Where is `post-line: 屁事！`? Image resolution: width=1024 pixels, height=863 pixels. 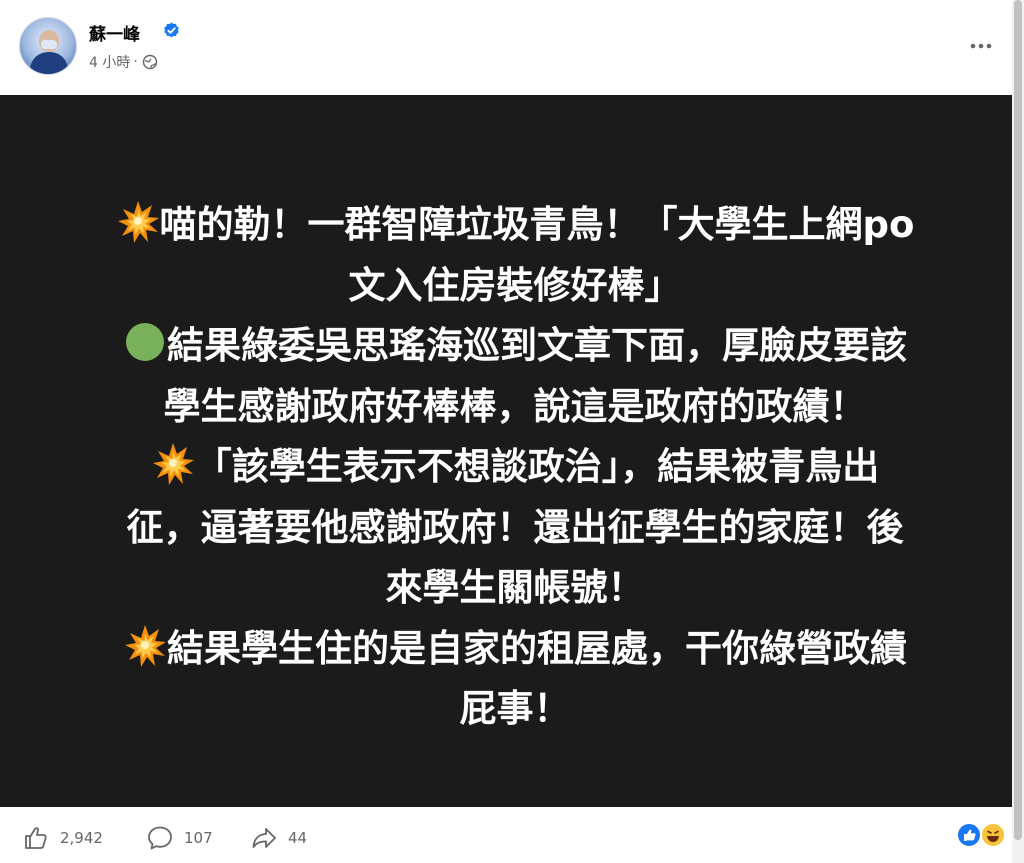 post-line: 屁事！ is located at coordinates (515, 709).